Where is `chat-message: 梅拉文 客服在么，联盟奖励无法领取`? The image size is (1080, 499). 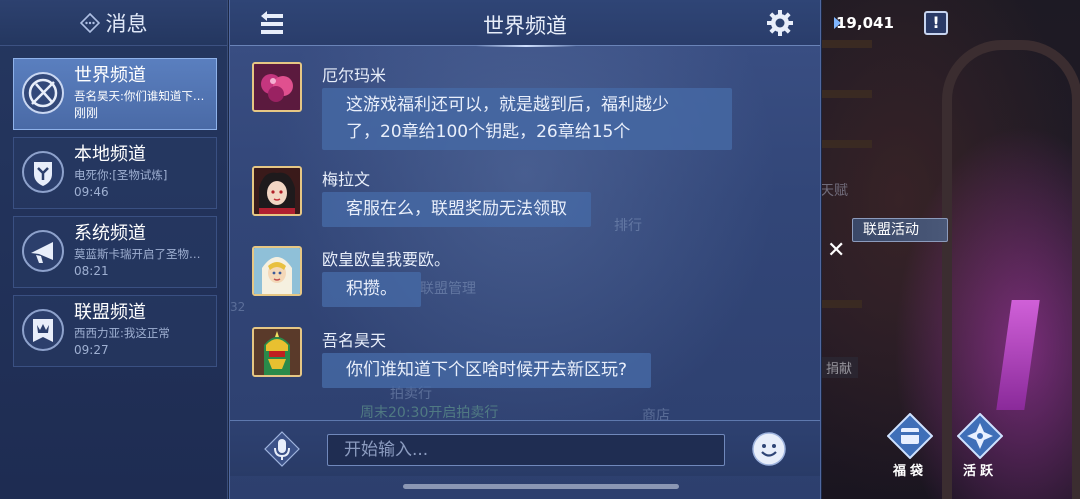 chat-message: 梅拉文 客服在么，联盟奖励无法领取 is located at coordinates (522, 194).